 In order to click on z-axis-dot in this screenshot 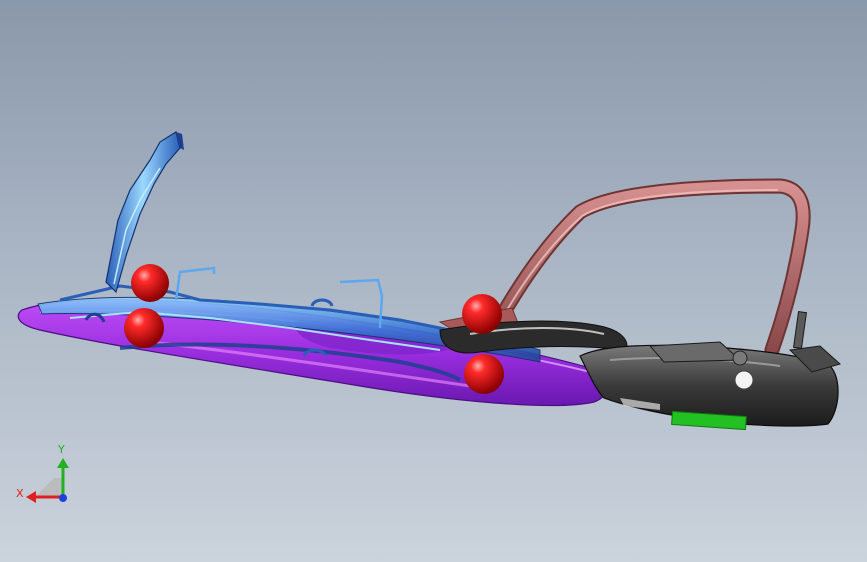, I will do `click(63, 498)`.